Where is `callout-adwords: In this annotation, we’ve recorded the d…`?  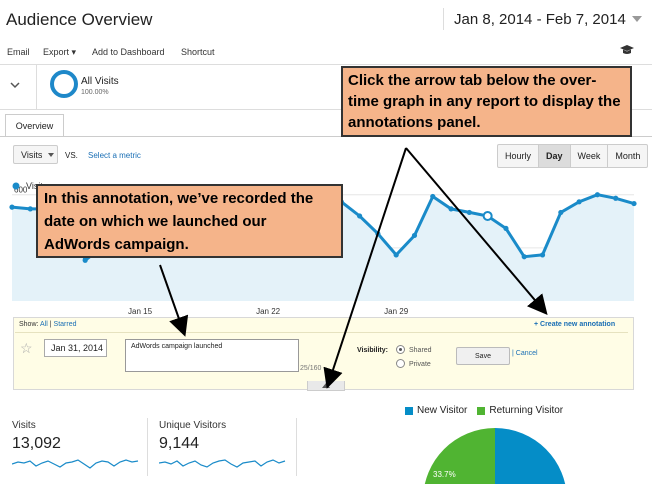
callout-adwords: In this annotation, we’ve recorded the d… is located at coordinates (189, 221).